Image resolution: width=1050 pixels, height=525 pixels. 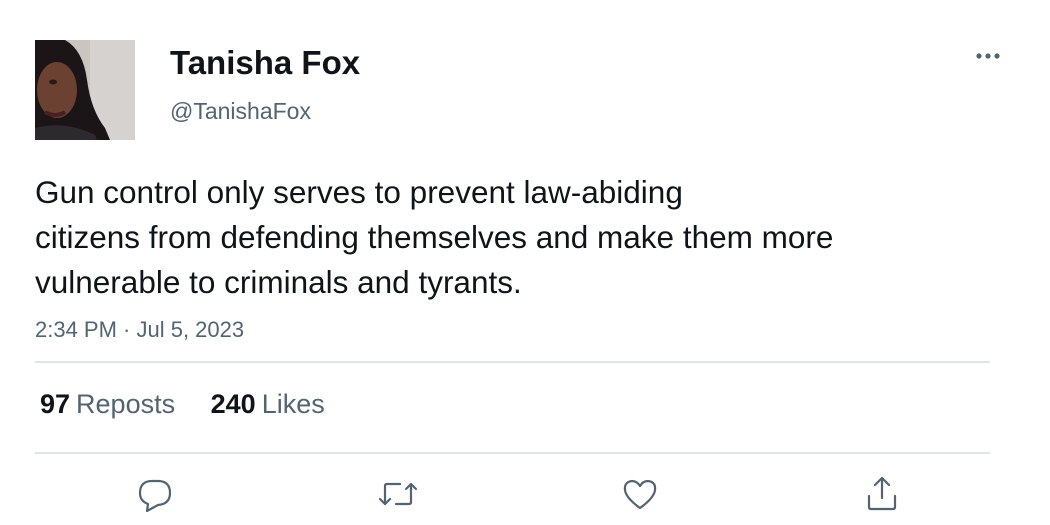 I want to click on share-button, so click(x=882, y=496).